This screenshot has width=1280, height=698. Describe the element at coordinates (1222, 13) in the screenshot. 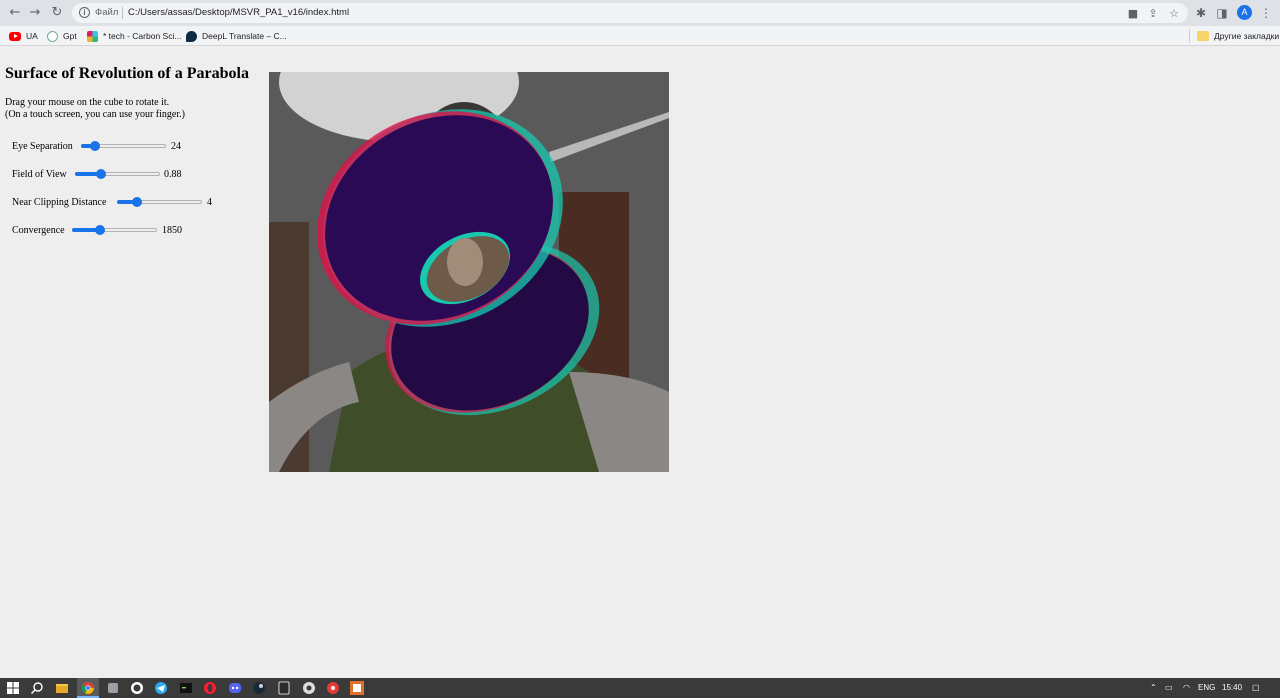

I see `side-panel-icon: ◨` at that location.